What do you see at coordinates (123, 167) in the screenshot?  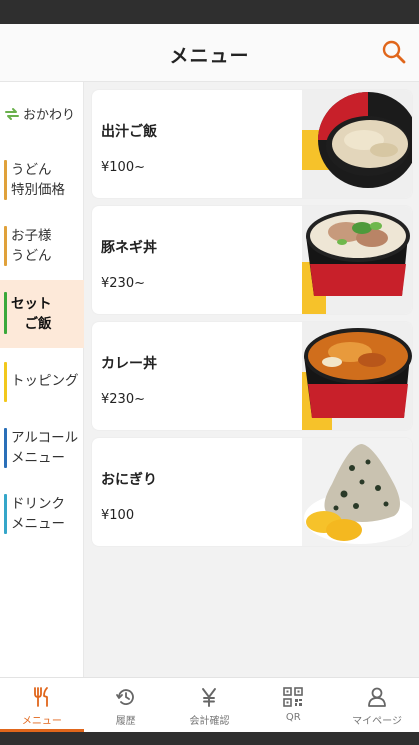 I see `menu-item-price: ¥100~` at bounding box center [123, 167].